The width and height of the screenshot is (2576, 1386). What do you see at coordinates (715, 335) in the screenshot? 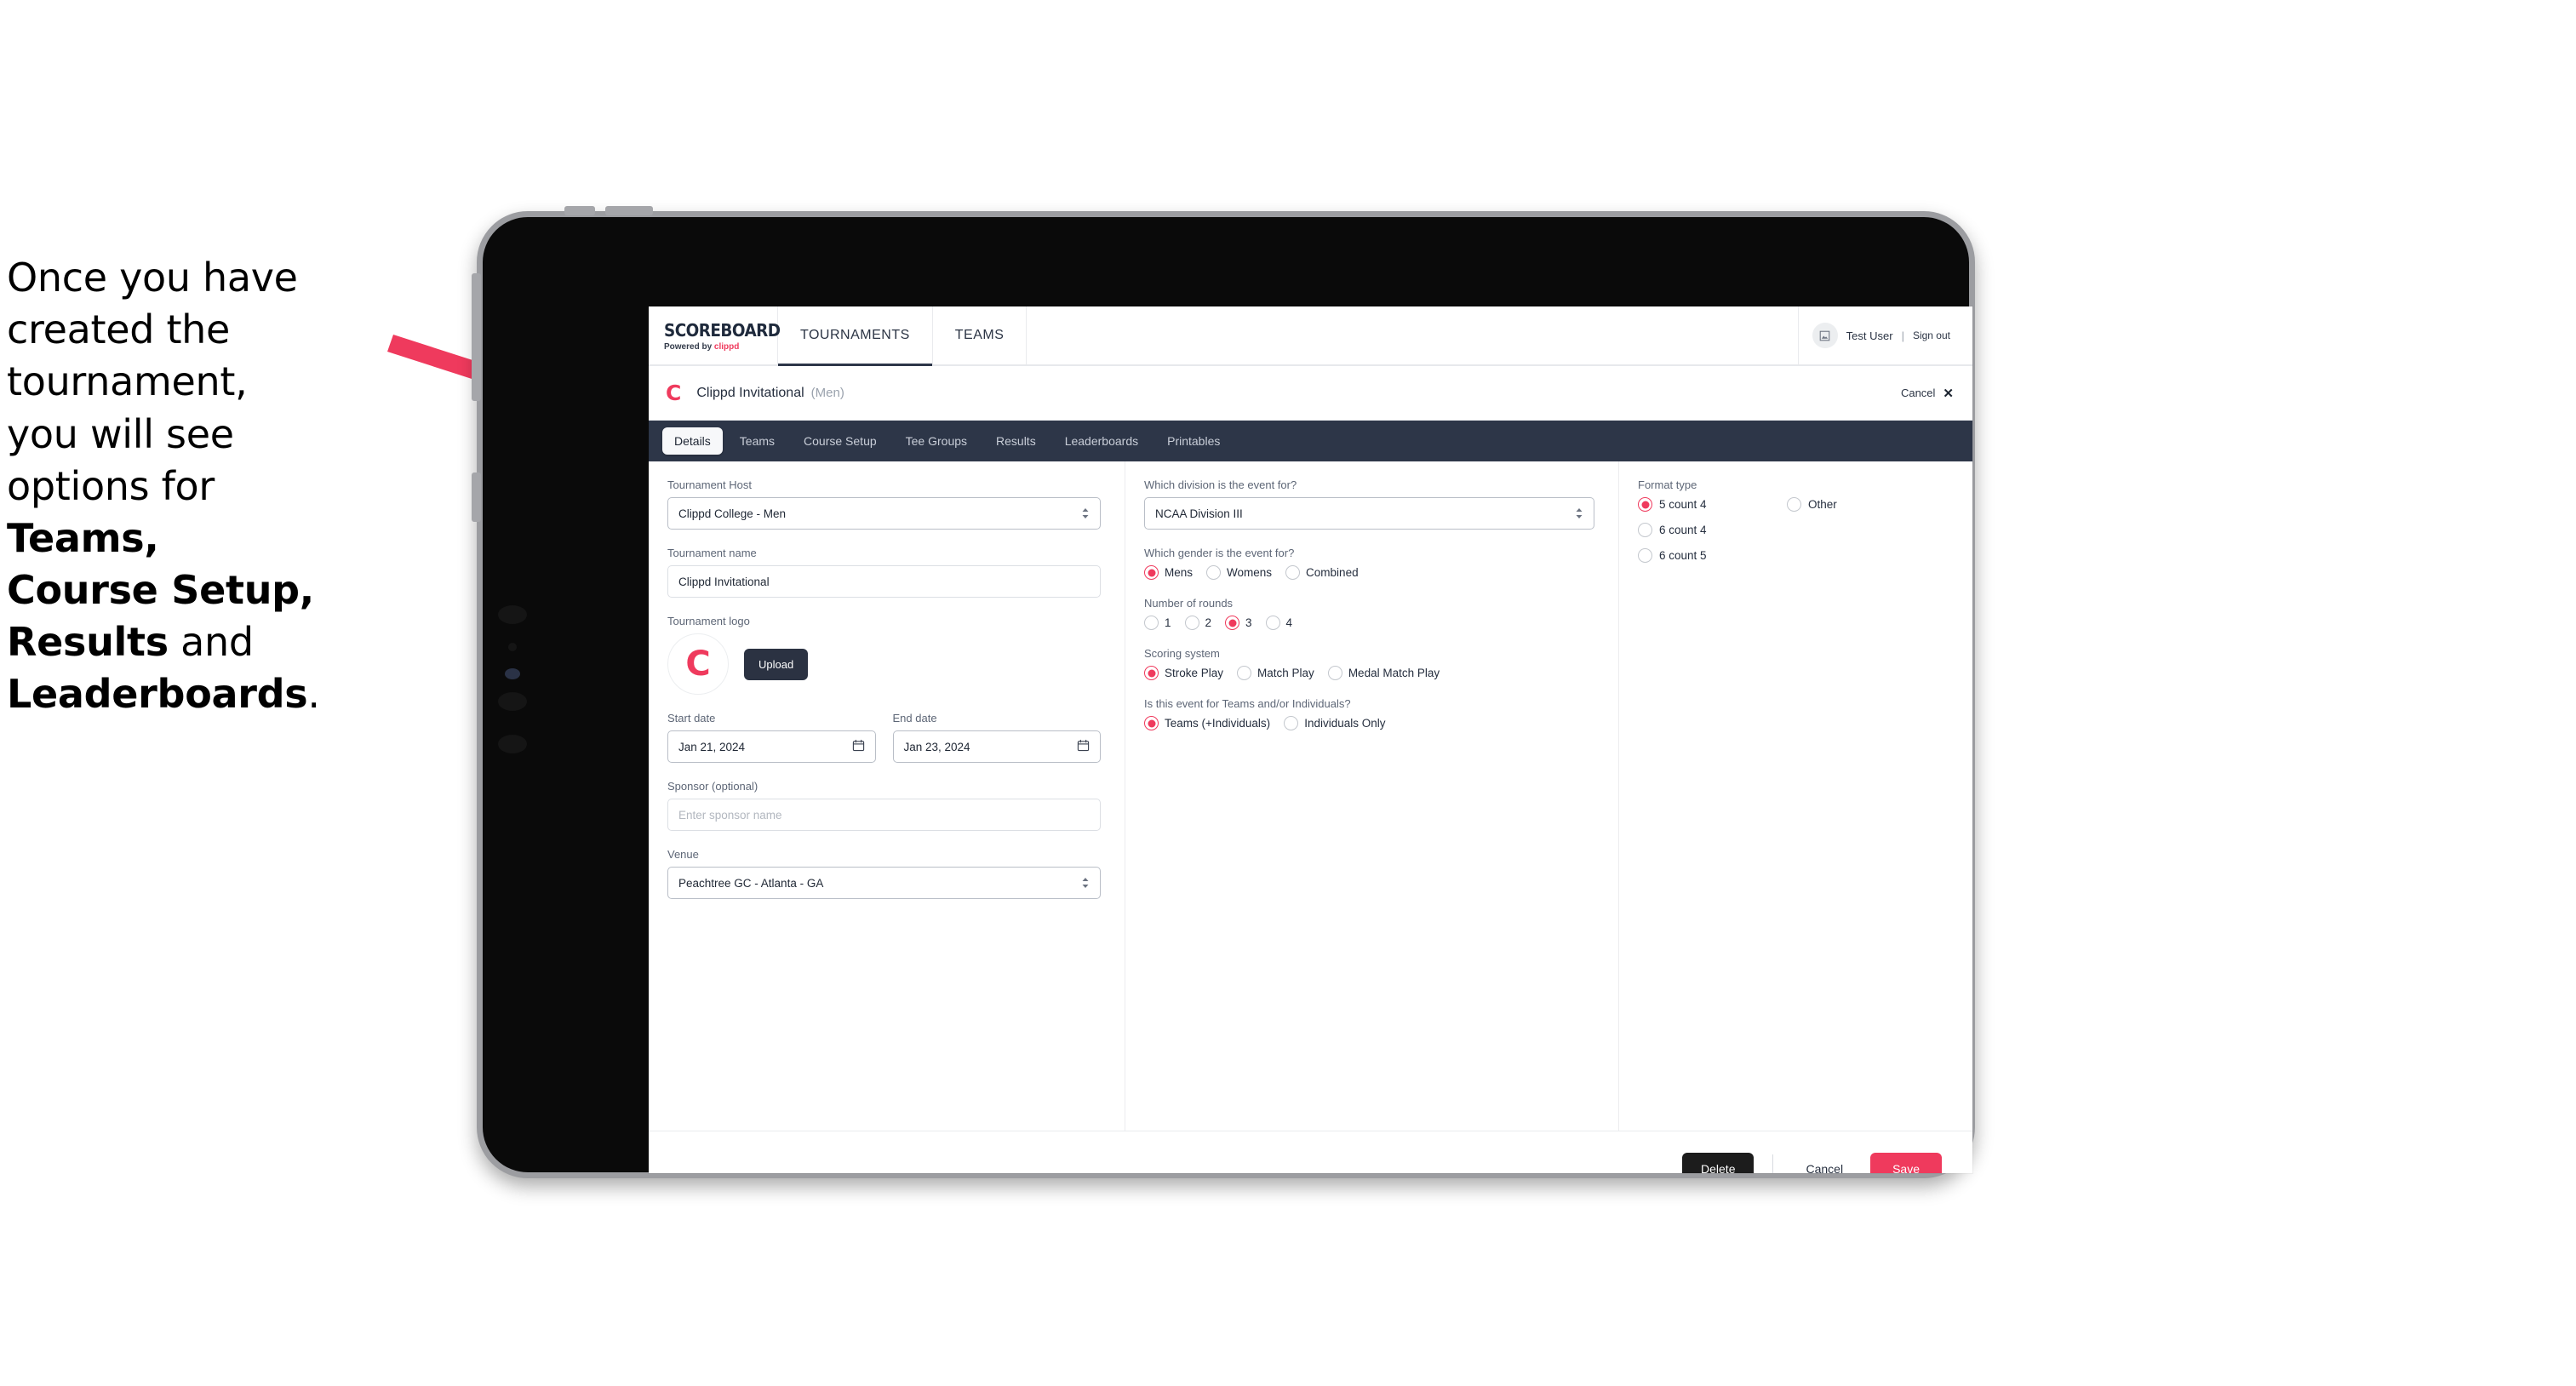
I see `brand-logo: SCOREBOARD Powered by clippd` at bounding box center [715, 335].